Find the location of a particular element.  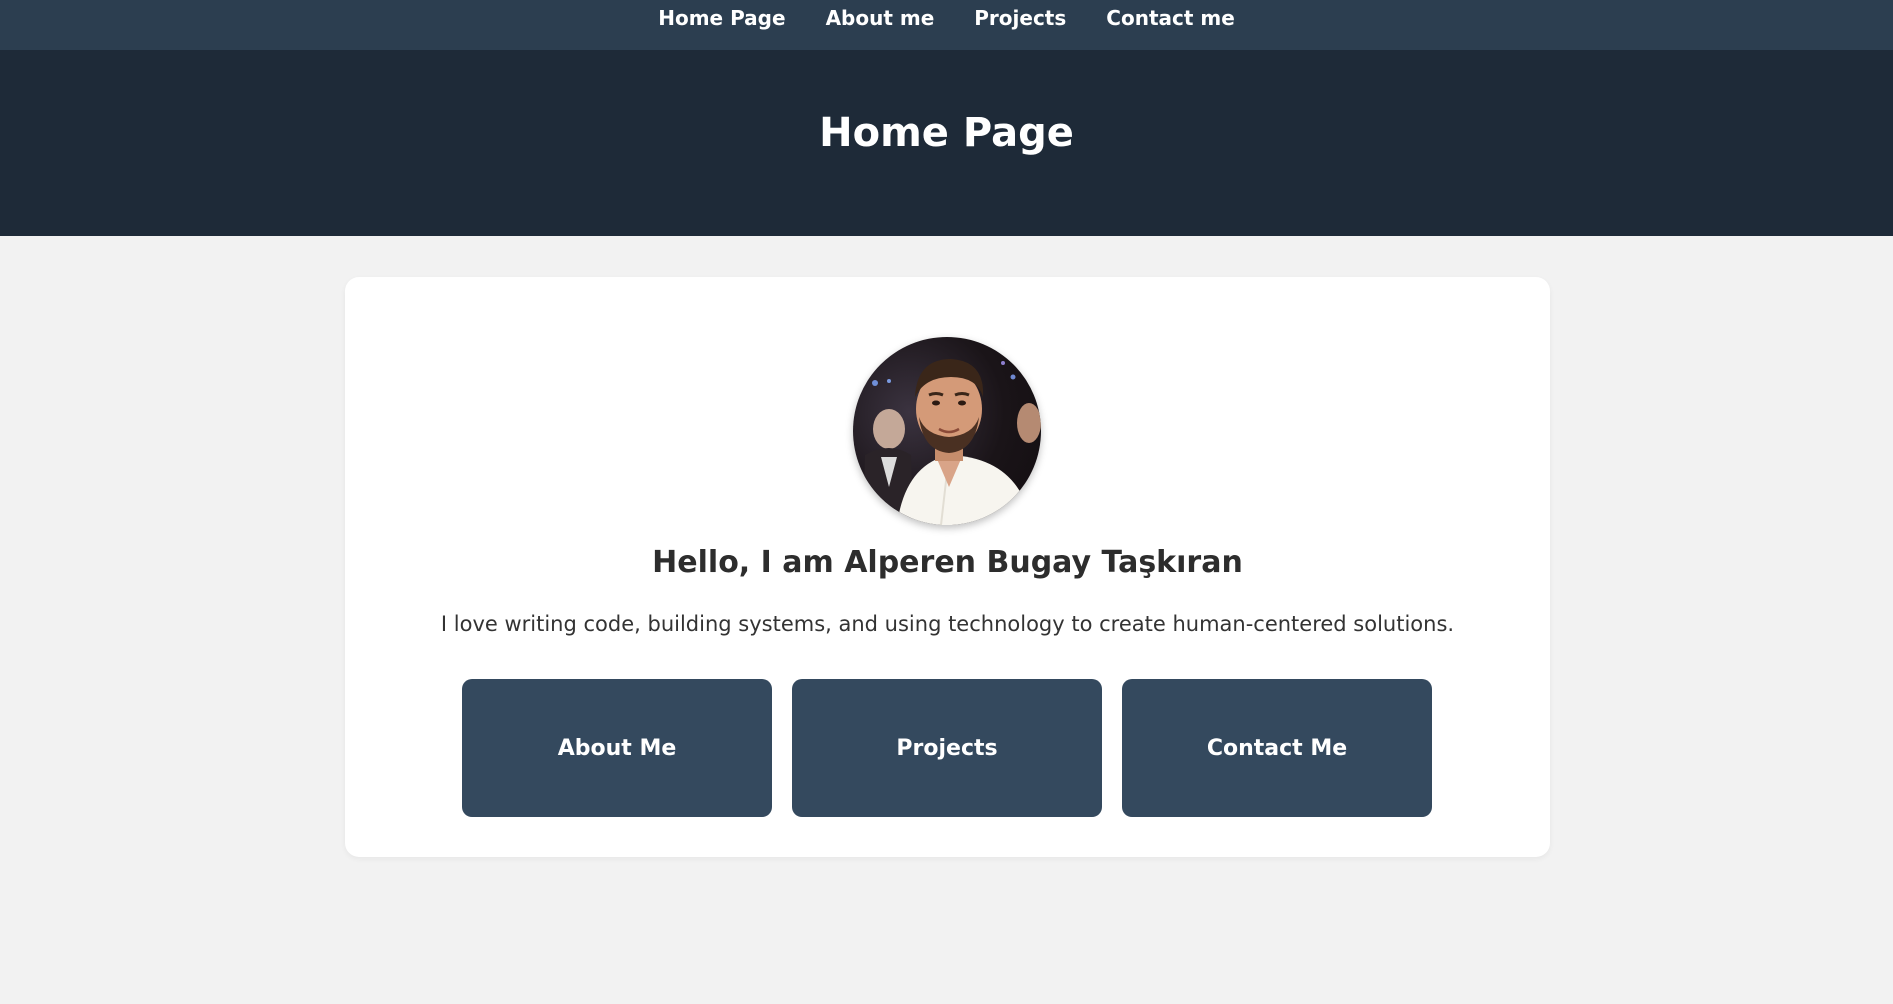

nav-link-home: Home Page is located at coordinates (721, 18).